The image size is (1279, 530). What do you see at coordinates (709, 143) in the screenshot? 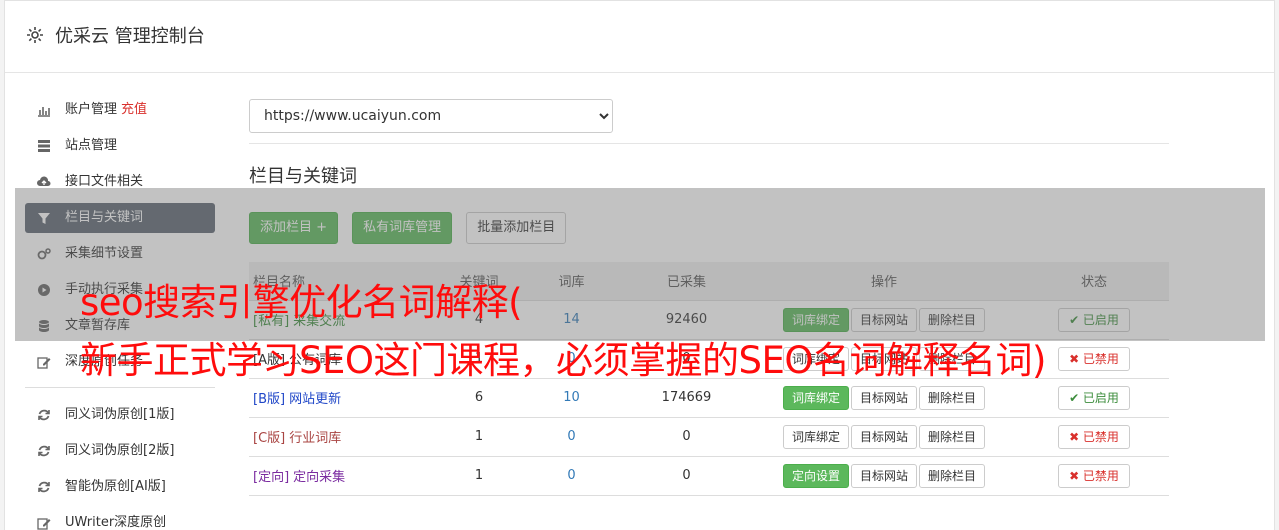
I see `section-divider` at bounding box center [709, 143].